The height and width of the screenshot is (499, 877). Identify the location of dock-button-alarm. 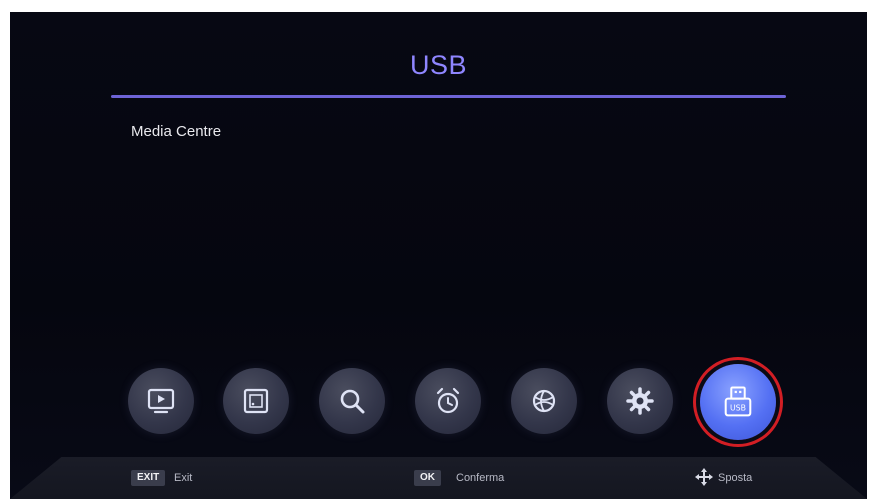
(448, 401).